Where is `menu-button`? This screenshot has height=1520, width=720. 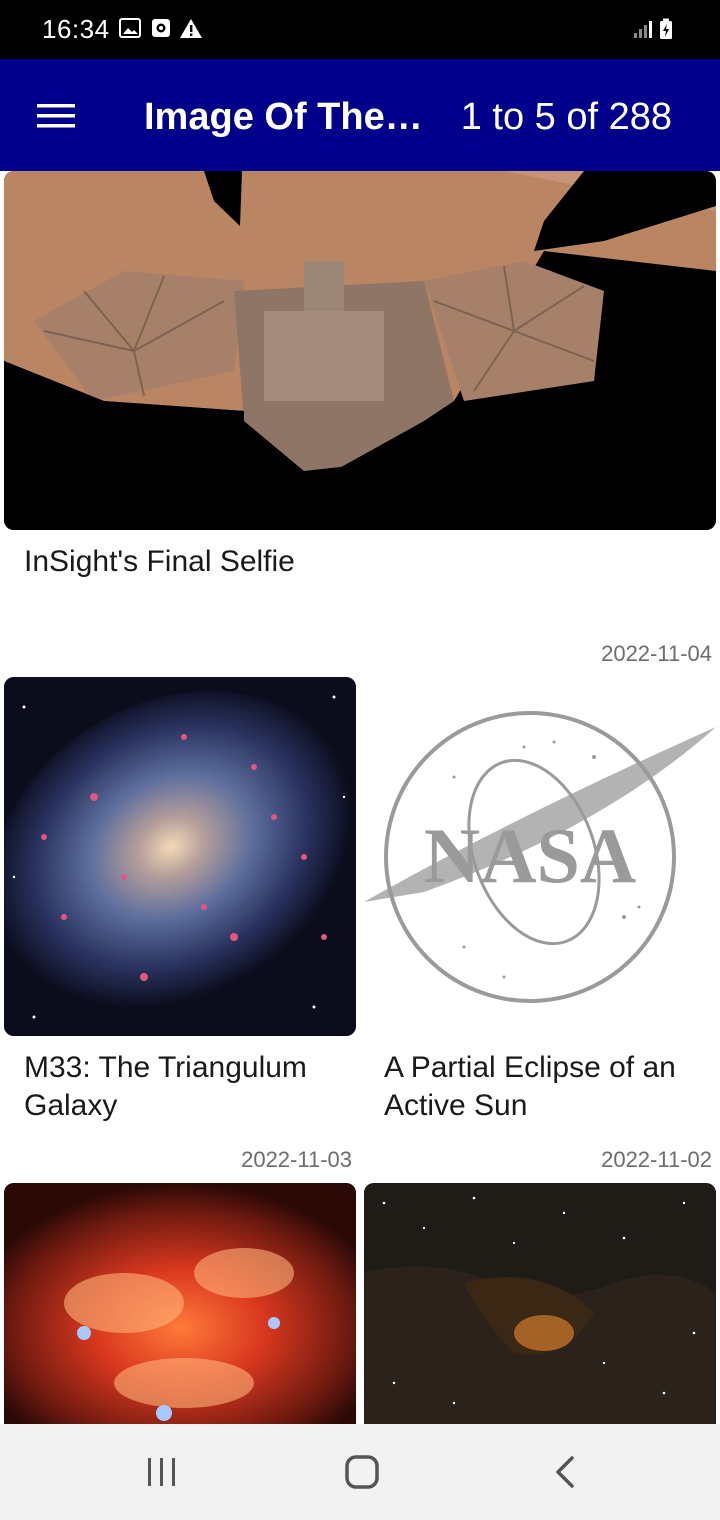 menu-button is located at coordinates (56, 116).